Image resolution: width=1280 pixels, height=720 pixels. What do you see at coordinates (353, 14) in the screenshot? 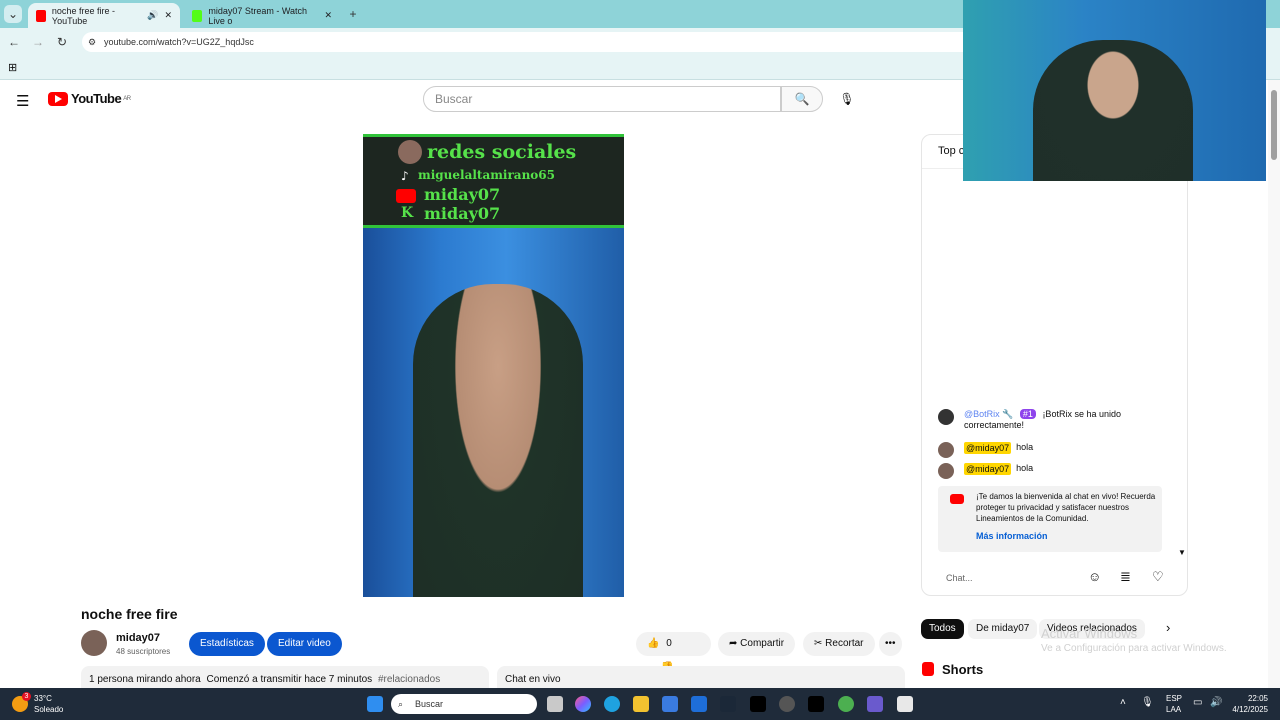
I see `new-tab-button: +` at bounding box center [353, 14].